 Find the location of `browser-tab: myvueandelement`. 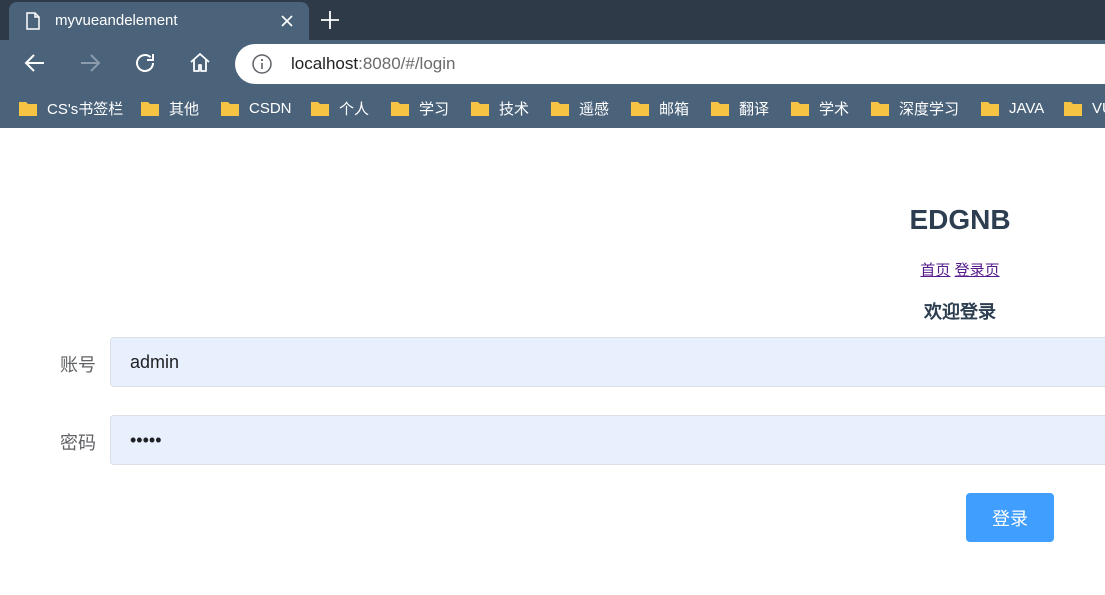

browser-tab: myvueandelement is located at coordinates (159, 21).